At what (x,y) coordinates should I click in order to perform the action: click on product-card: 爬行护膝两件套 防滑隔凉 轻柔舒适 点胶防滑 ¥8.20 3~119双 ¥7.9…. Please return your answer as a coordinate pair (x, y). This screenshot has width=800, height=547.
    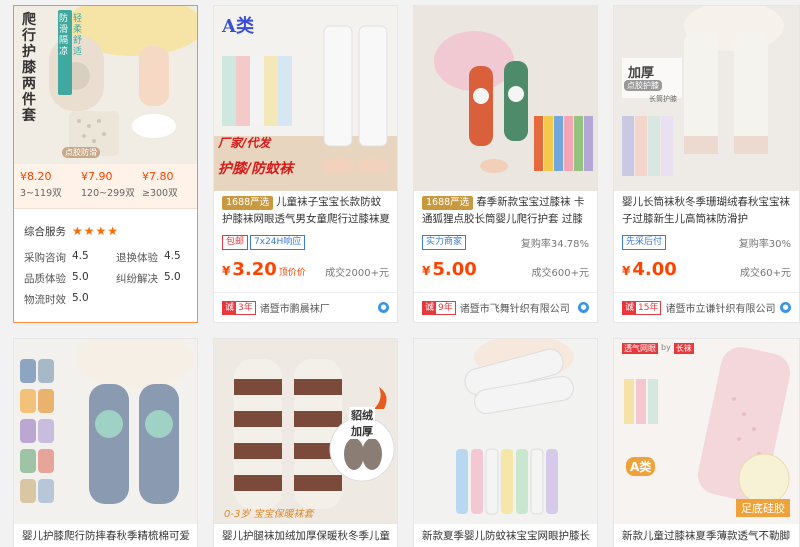
    Looking at the image, I should click on (105, 164).